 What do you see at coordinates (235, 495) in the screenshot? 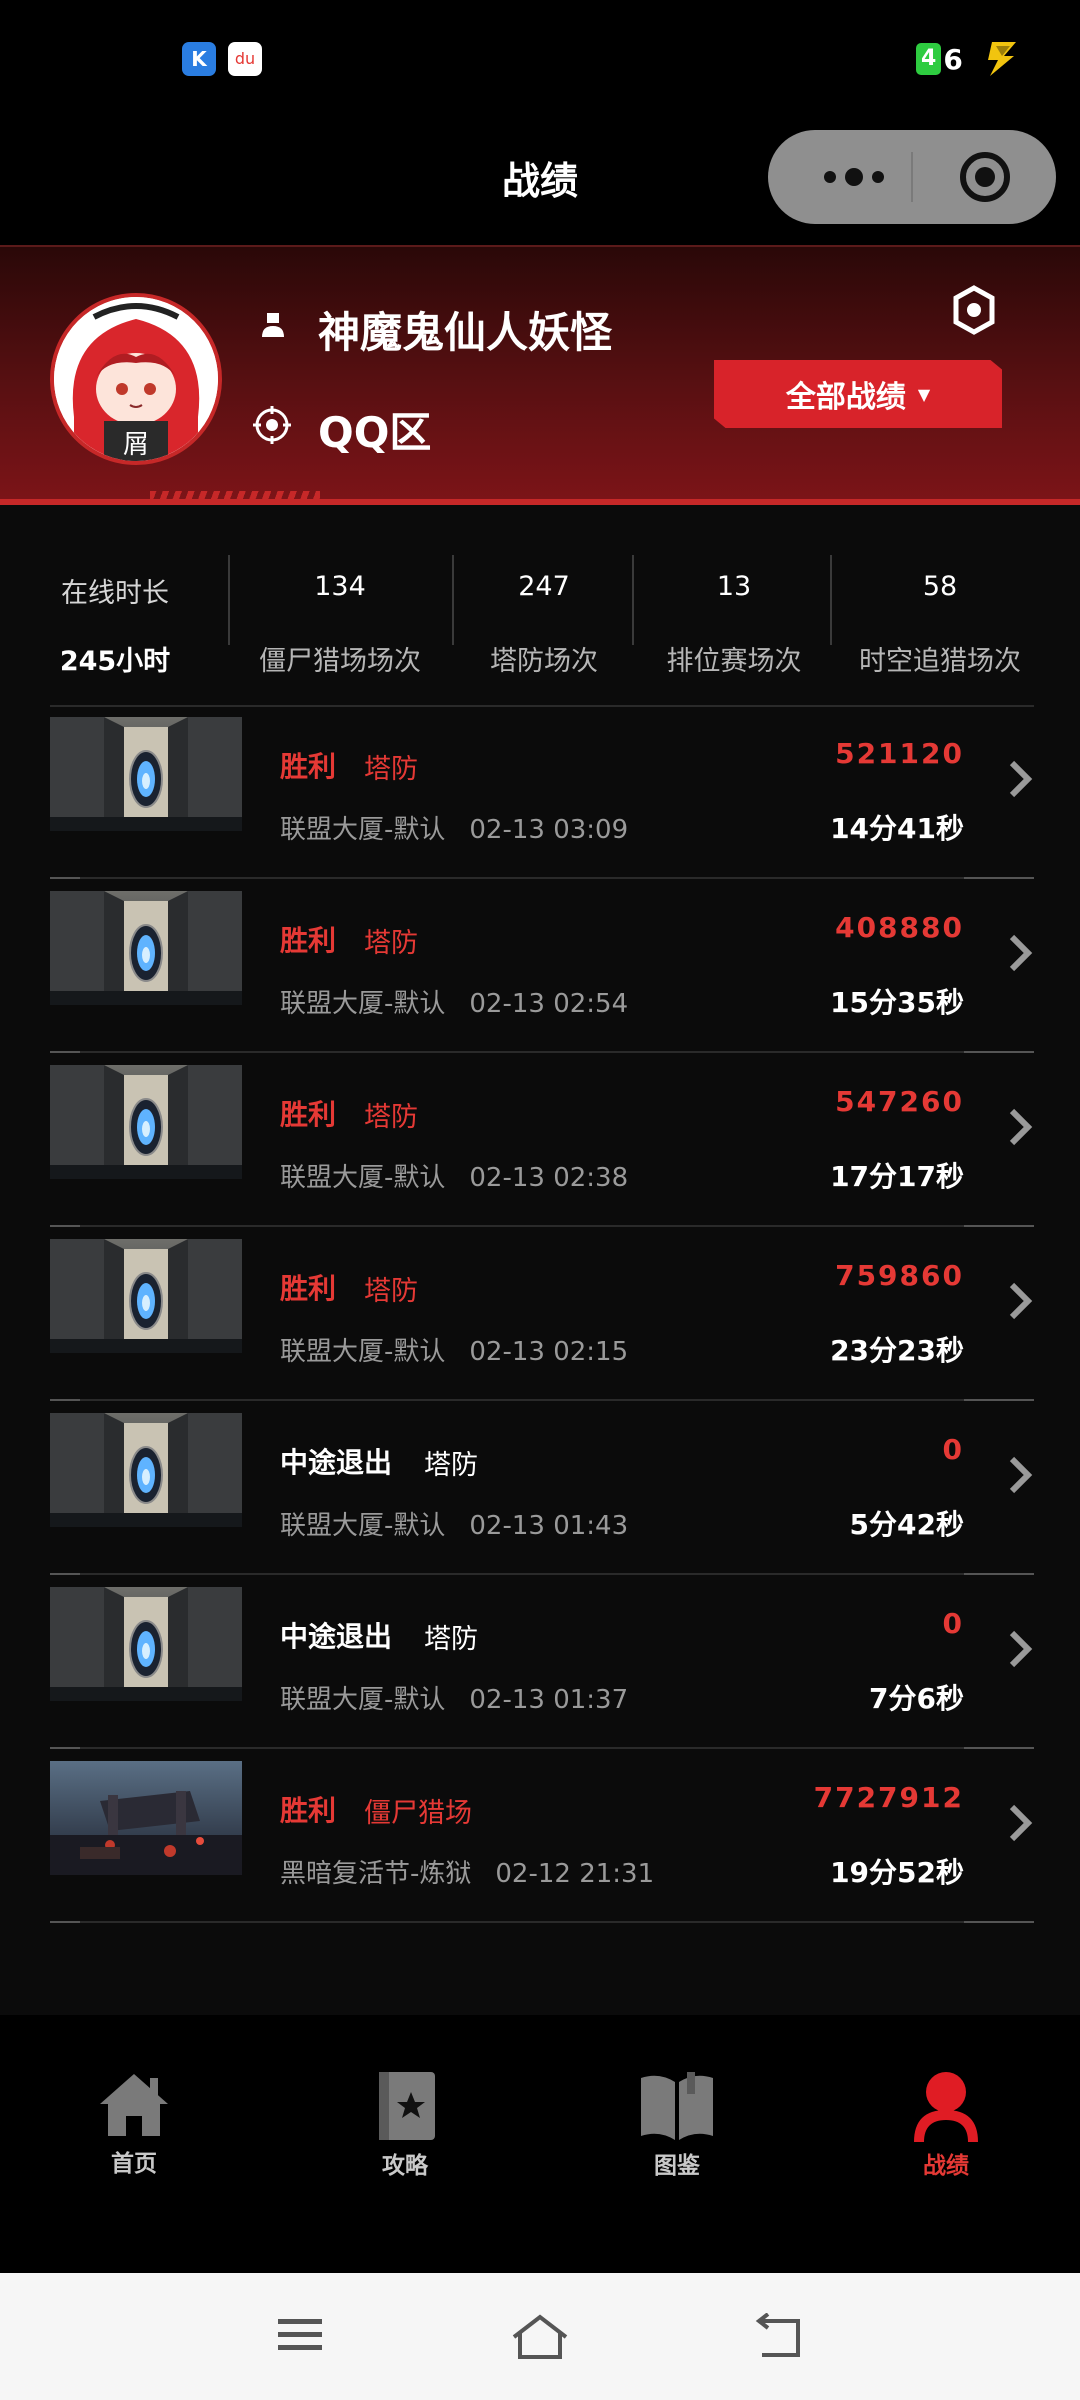
I see `decor-stripes` at bounding box center [235, 495].